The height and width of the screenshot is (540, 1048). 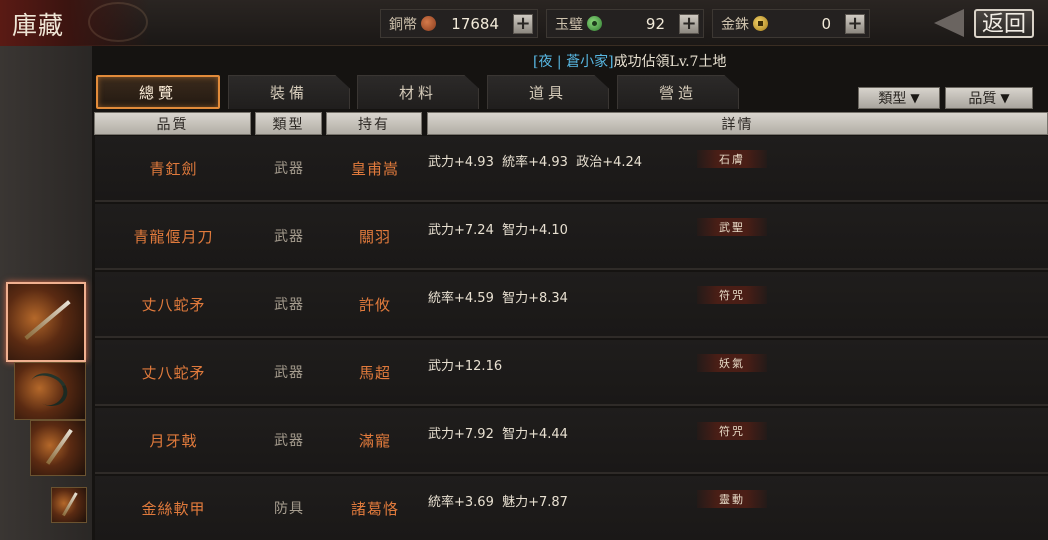 I want to click on table-row: 青釭劍 武器 皇甫嵩 武力+4.93 統率+4.93 政治+4.24 石膚, so click(x=571, y=169).